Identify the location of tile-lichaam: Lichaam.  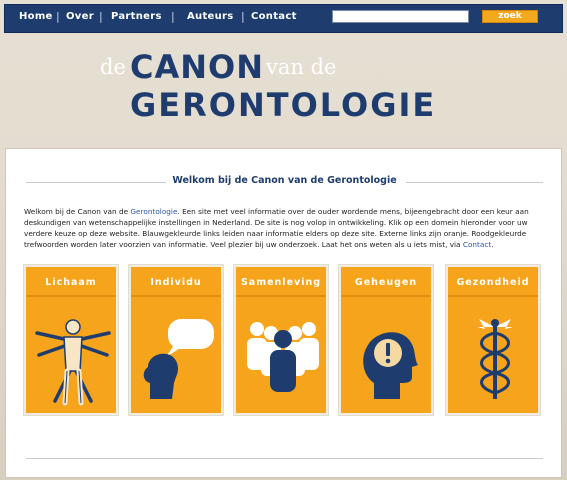
(71, 340).